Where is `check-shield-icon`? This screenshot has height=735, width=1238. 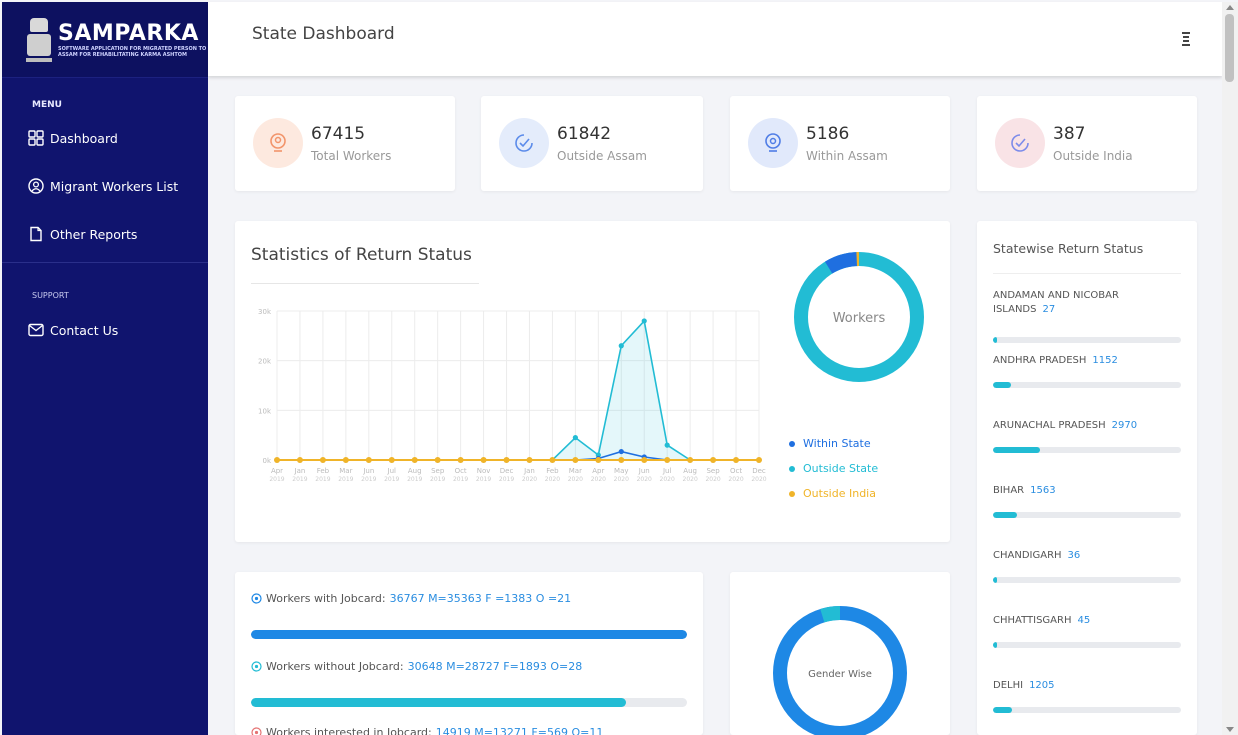
check-shield-icon is located at coordinates (524, 143).